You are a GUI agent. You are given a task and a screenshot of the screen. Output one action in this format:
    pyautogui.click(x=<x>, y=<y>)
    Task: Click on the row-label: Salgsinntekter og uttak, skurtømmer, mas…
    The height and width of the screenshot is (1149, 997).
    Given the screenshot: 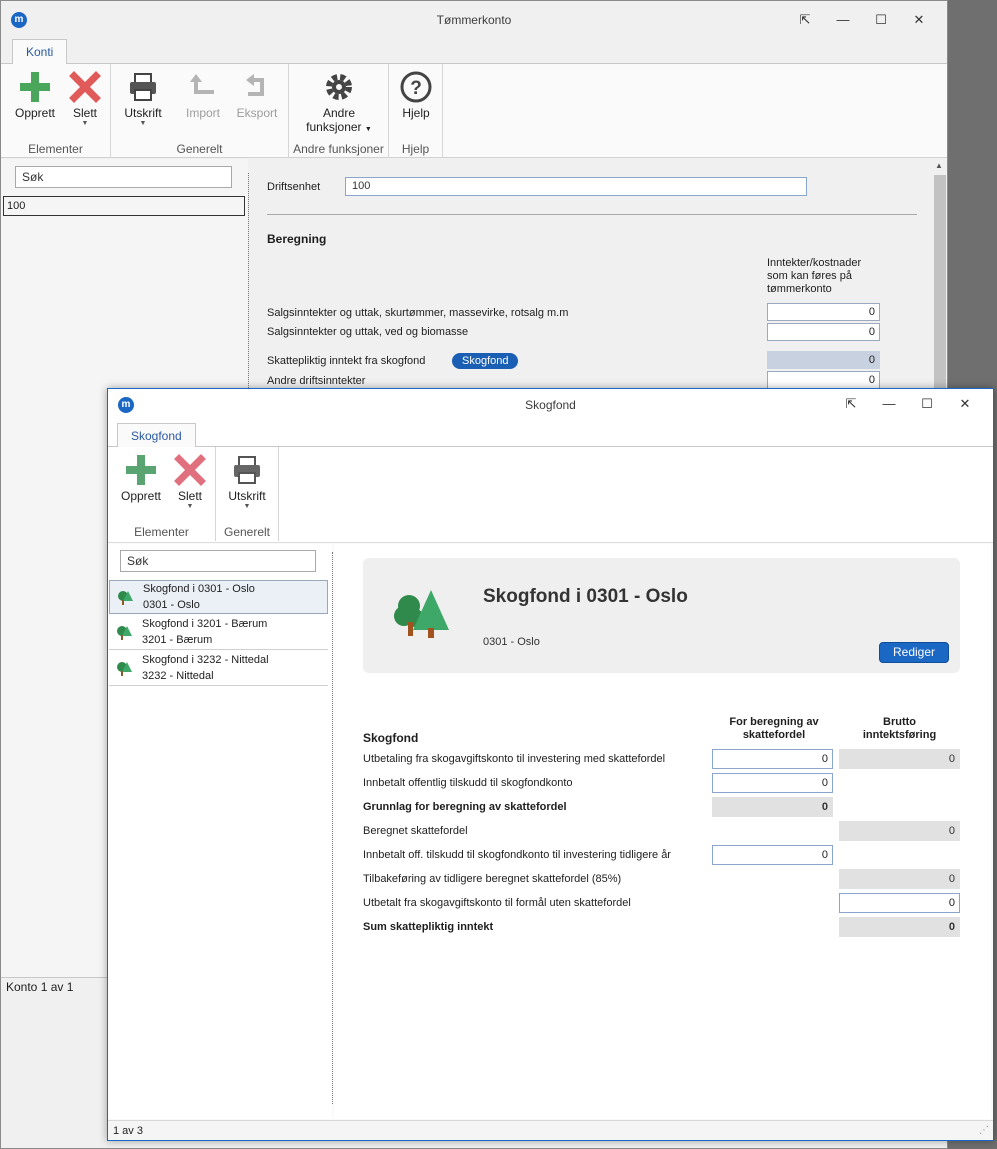 What is the action you would take?
    pyautogui.click(x=418, y=313)
    